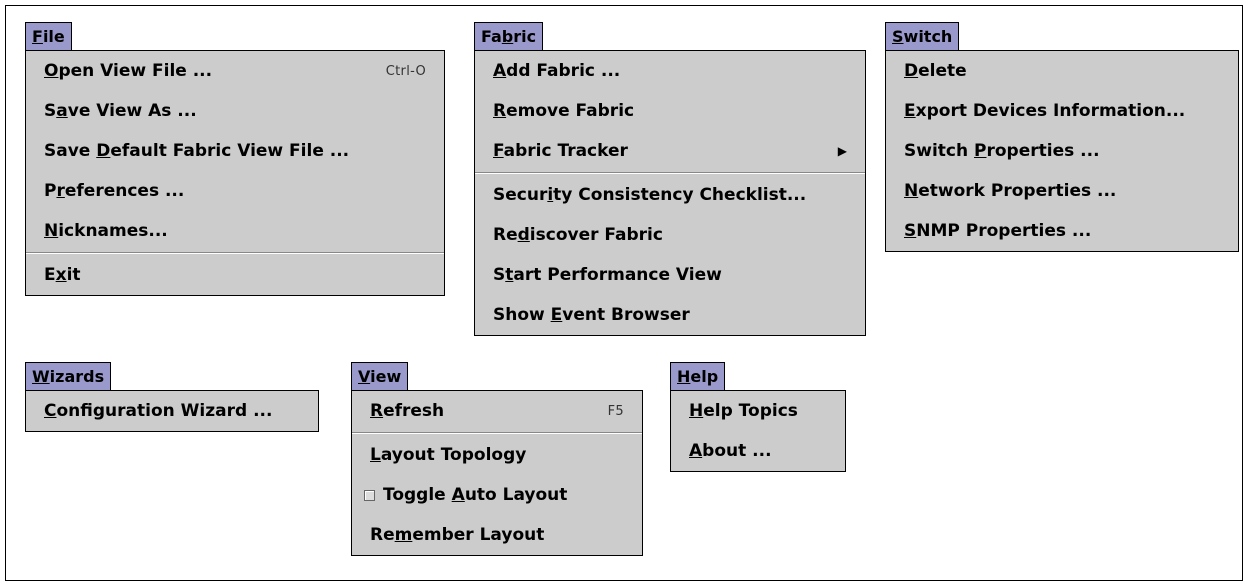  I want to click on menu-item-exit: Exit, so click(235, 275).